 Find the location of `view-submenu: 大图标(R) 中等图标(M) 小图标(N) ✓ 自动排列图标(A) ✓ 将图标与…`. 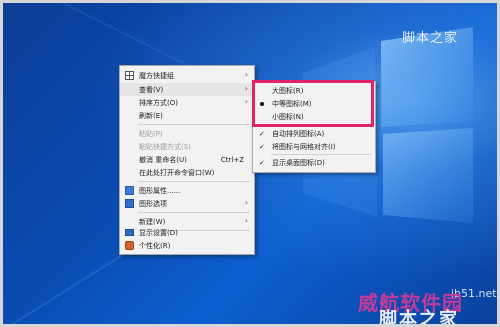

view-submenu: 大图标(R) 中等图标(M) 小图标(N) ✓ 自动排列图标(A) ✓ 将图标与… is located at coordinates (314, 127).